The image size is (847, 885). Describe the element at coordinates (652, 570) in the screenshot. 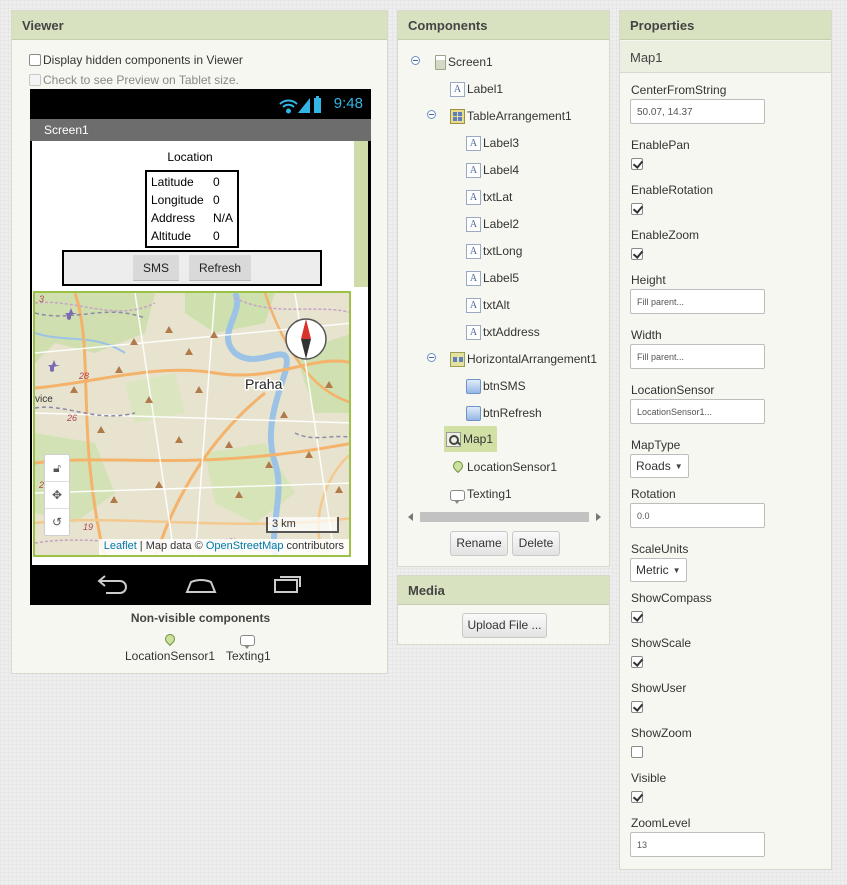

I see `scaleunits-value: Metric` at that location.